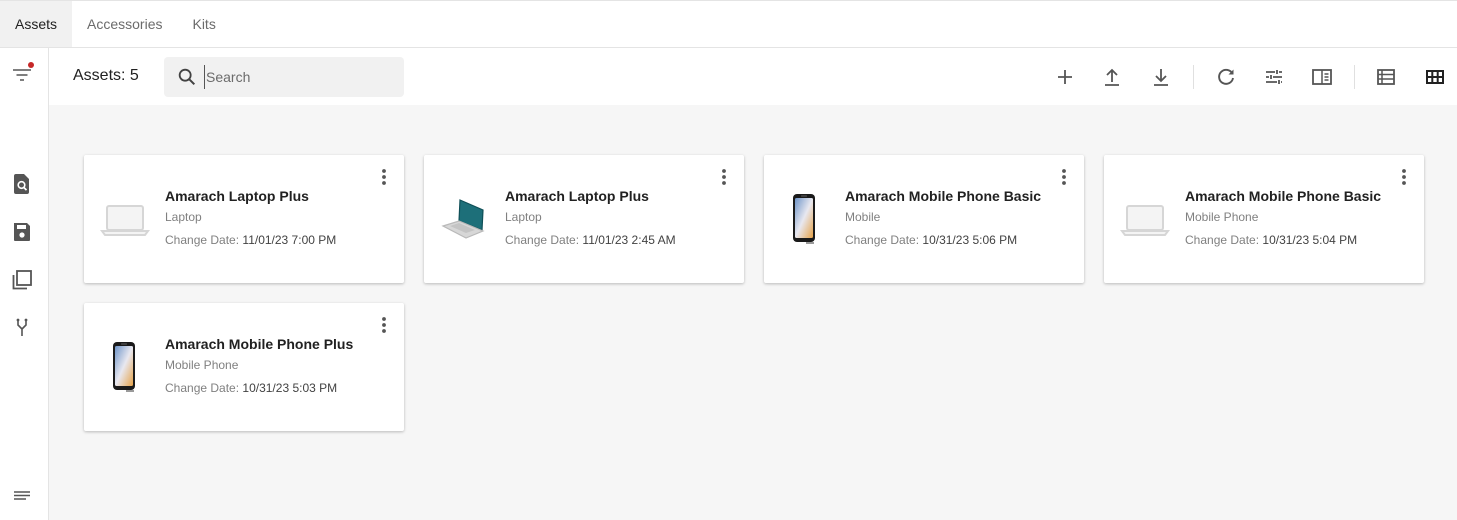 The height and width of the screenshot is (520, 1457). Describe the element at coordinates (753, 76) in the screenshot. I see `asset-toolbar: Assets: 5` at that location.